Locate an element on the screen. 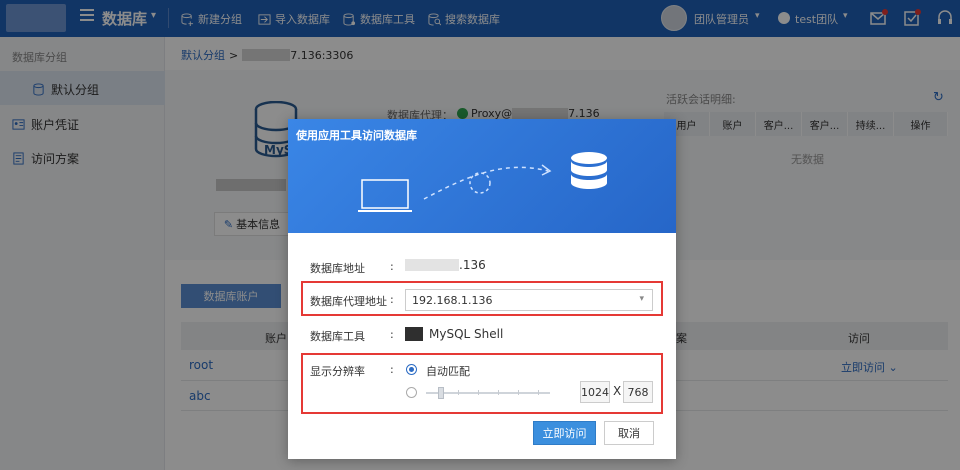 This screenshot has height=470, width=960. connection-arc is located at coordinates (487, 182).